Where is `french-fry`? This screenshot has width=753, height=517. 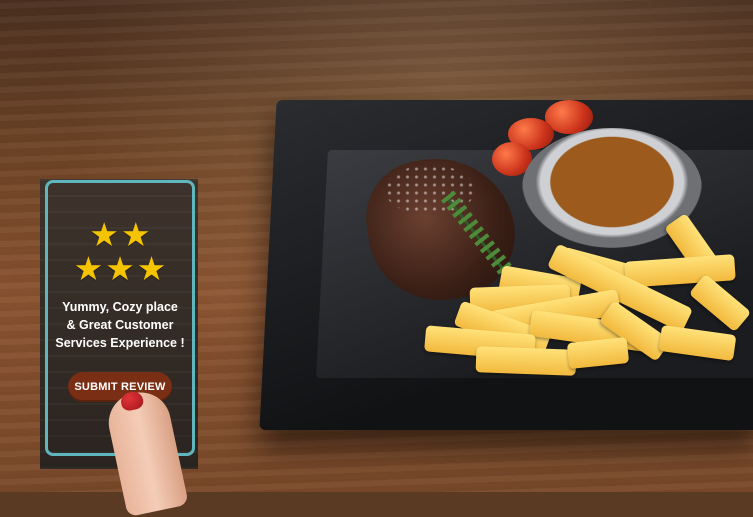 french-fry is located at coordinates (526, 361).